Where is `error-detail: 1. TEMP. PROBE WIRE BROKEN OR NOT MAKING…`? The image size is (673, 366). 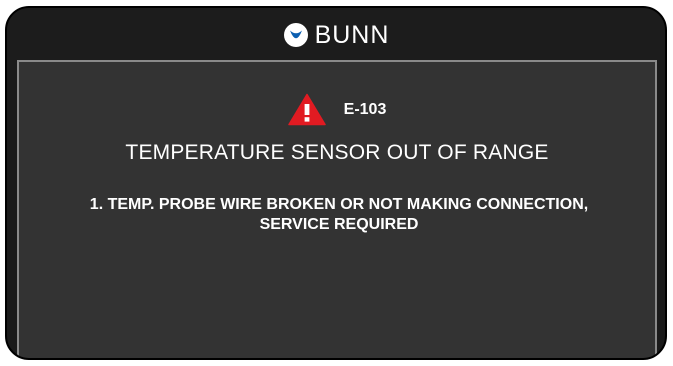 error-detail: 1. TEMP. PROBE WIRE BROKEN OR NOT MAKING… is located at coordinates (339, 215).